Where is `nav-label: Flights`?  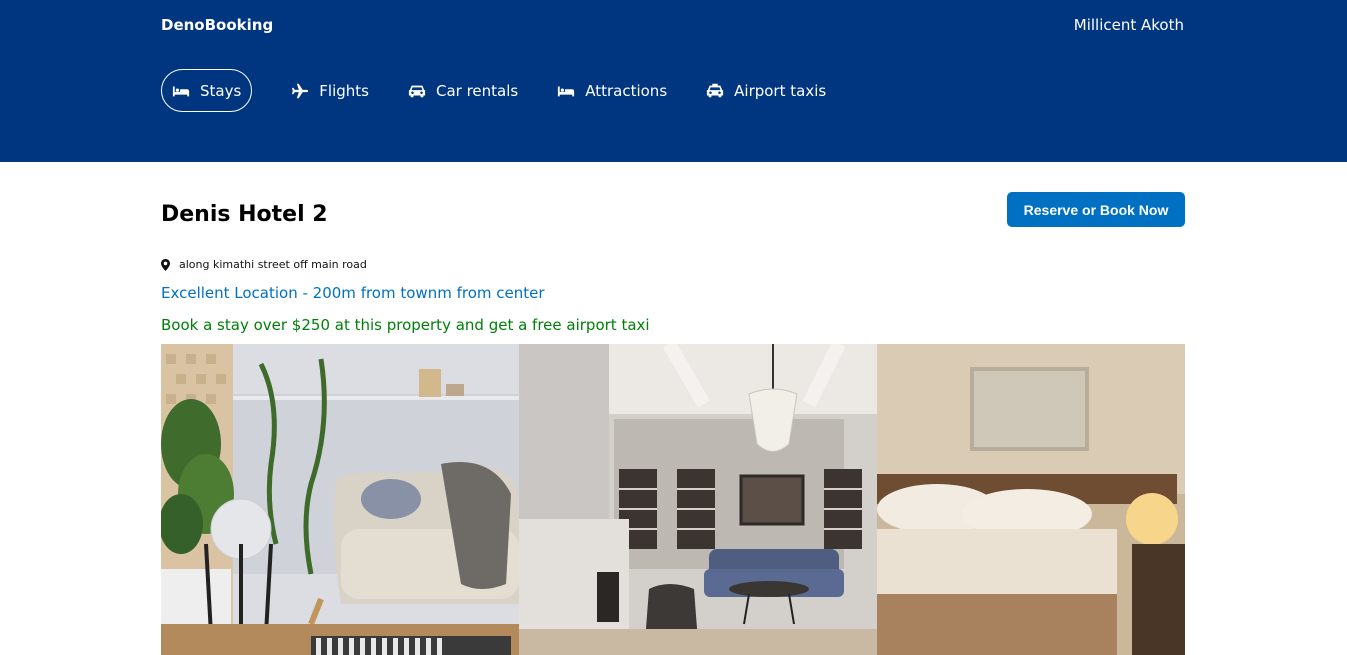 nav-label: Flights is located at coordinates (344, 90).